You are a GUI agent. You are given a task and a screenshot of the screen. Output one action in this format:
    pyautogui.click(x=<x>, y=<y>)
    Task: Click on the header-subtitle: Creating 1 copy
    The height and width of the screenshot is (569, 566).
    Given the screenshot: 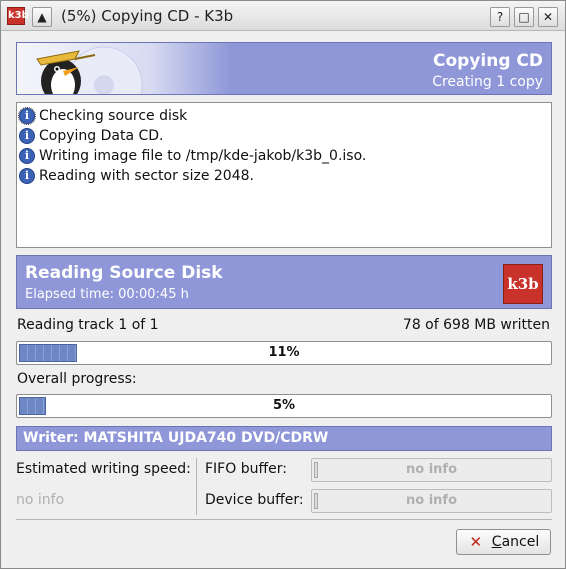 What is the action you would take?
    pyautogui.click(x=487, y=82)
    